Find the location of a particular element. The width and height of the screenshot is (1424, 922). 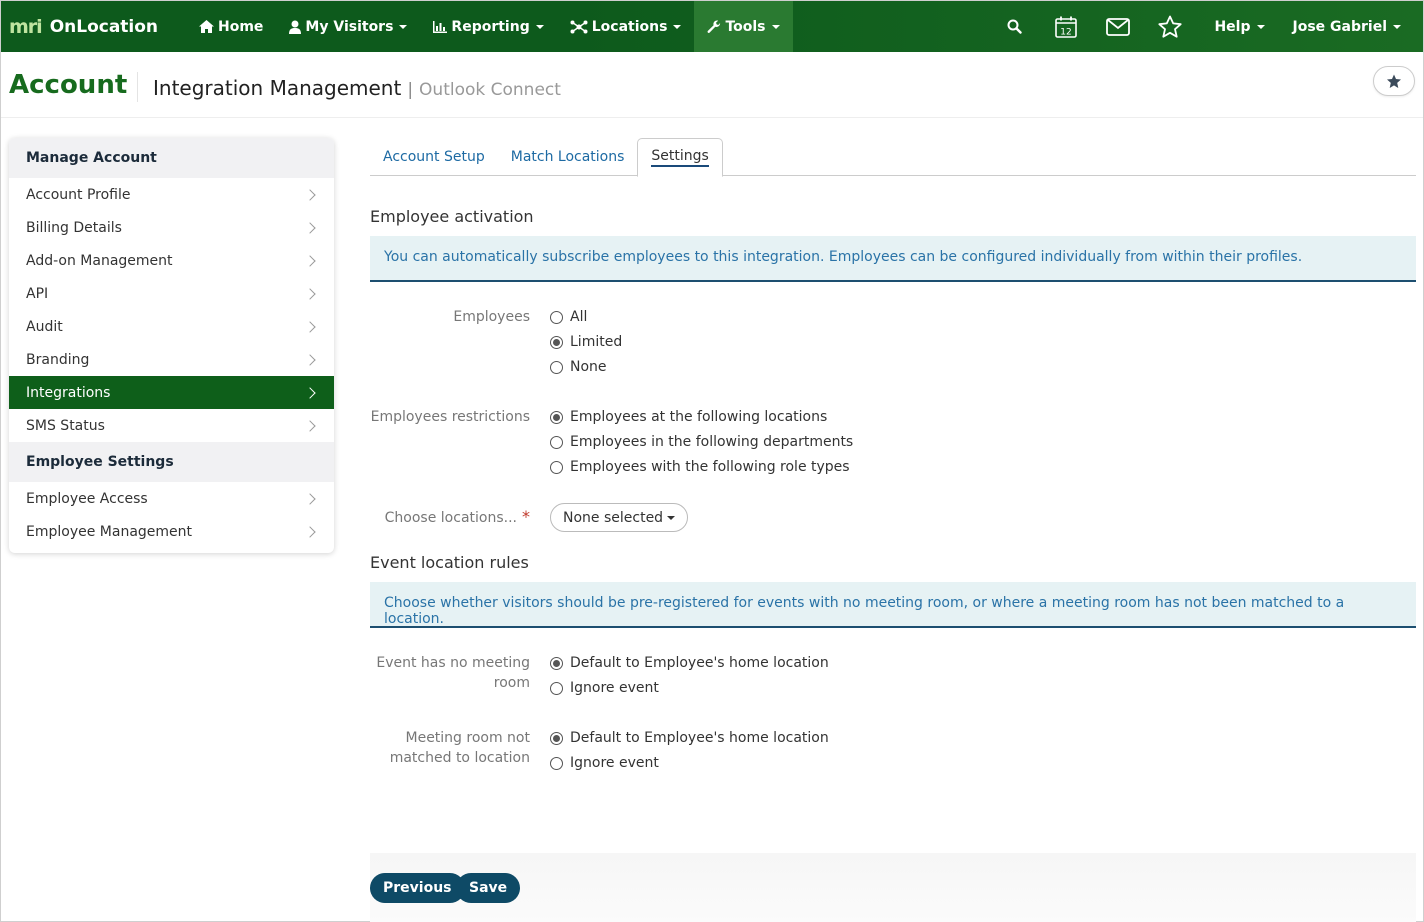

star-icon is located at coordinates (1394, 81).